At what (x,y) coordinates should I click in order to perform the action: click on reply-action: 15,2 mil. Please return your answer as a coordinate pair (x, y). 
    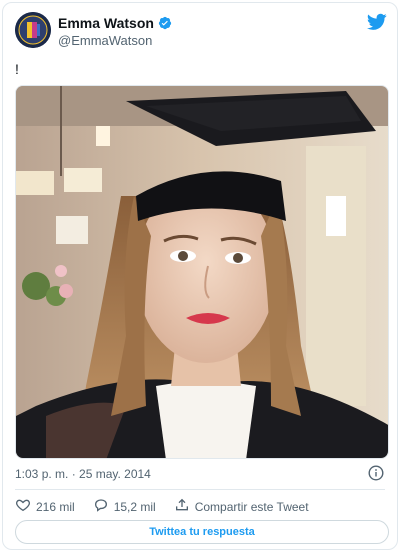
    Looking at the image, I should click on (124, 506).